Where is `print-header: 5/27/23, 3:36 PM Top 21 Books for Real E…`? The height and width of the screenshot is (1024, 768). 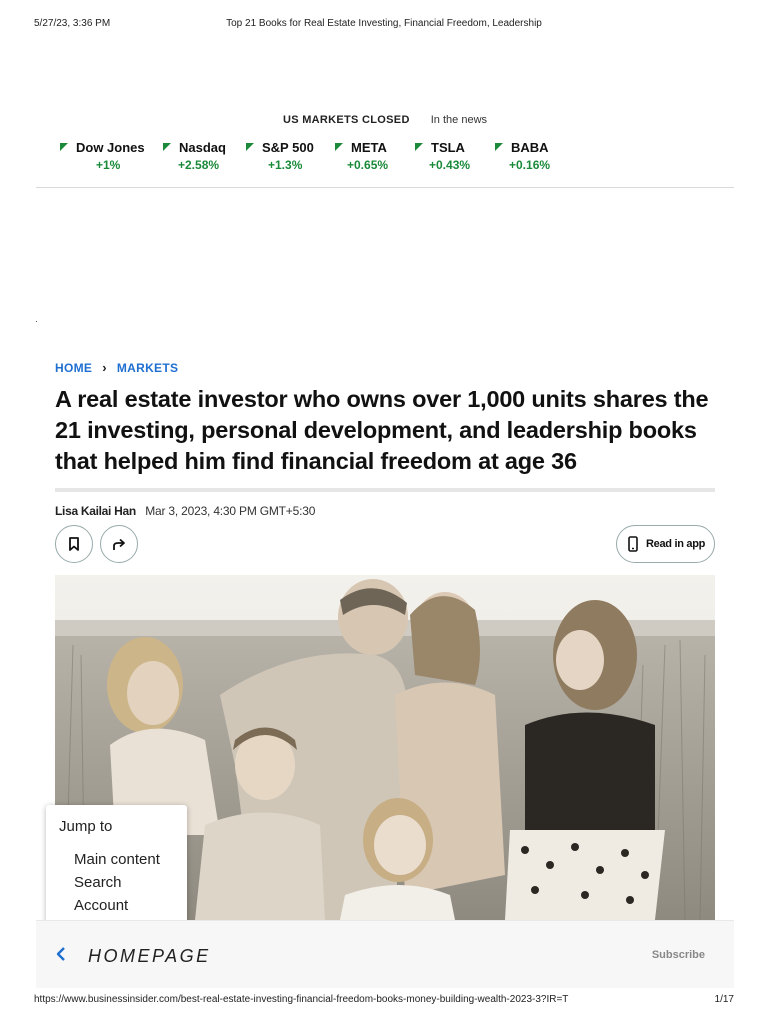 print-header: 5/27/23, 3:36 PM Top 21 Books for Real E… is located at coordinates (384, 25).